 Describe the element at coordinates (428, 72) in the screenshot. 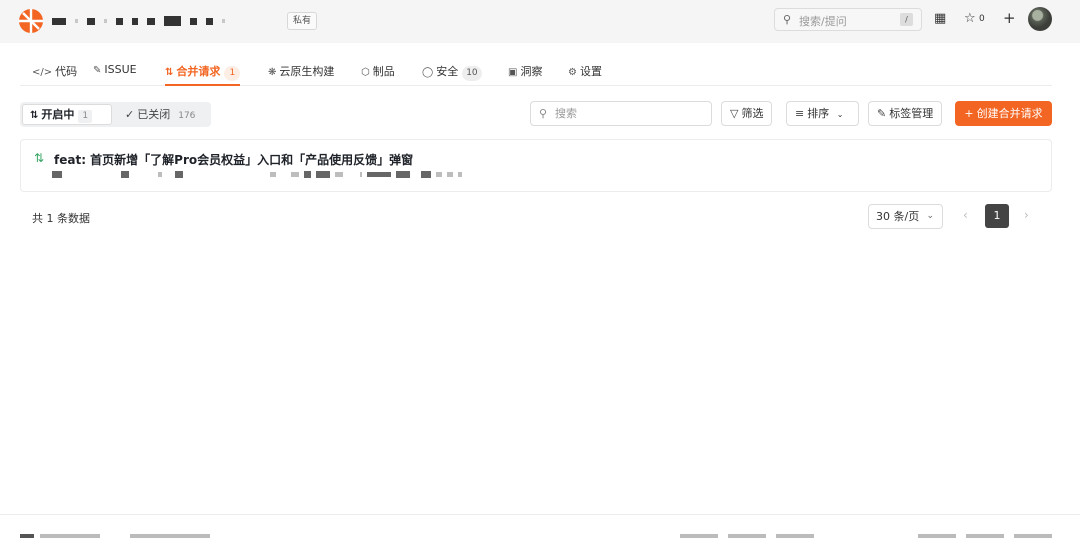

I see `shield-icon: ◯` at that location.